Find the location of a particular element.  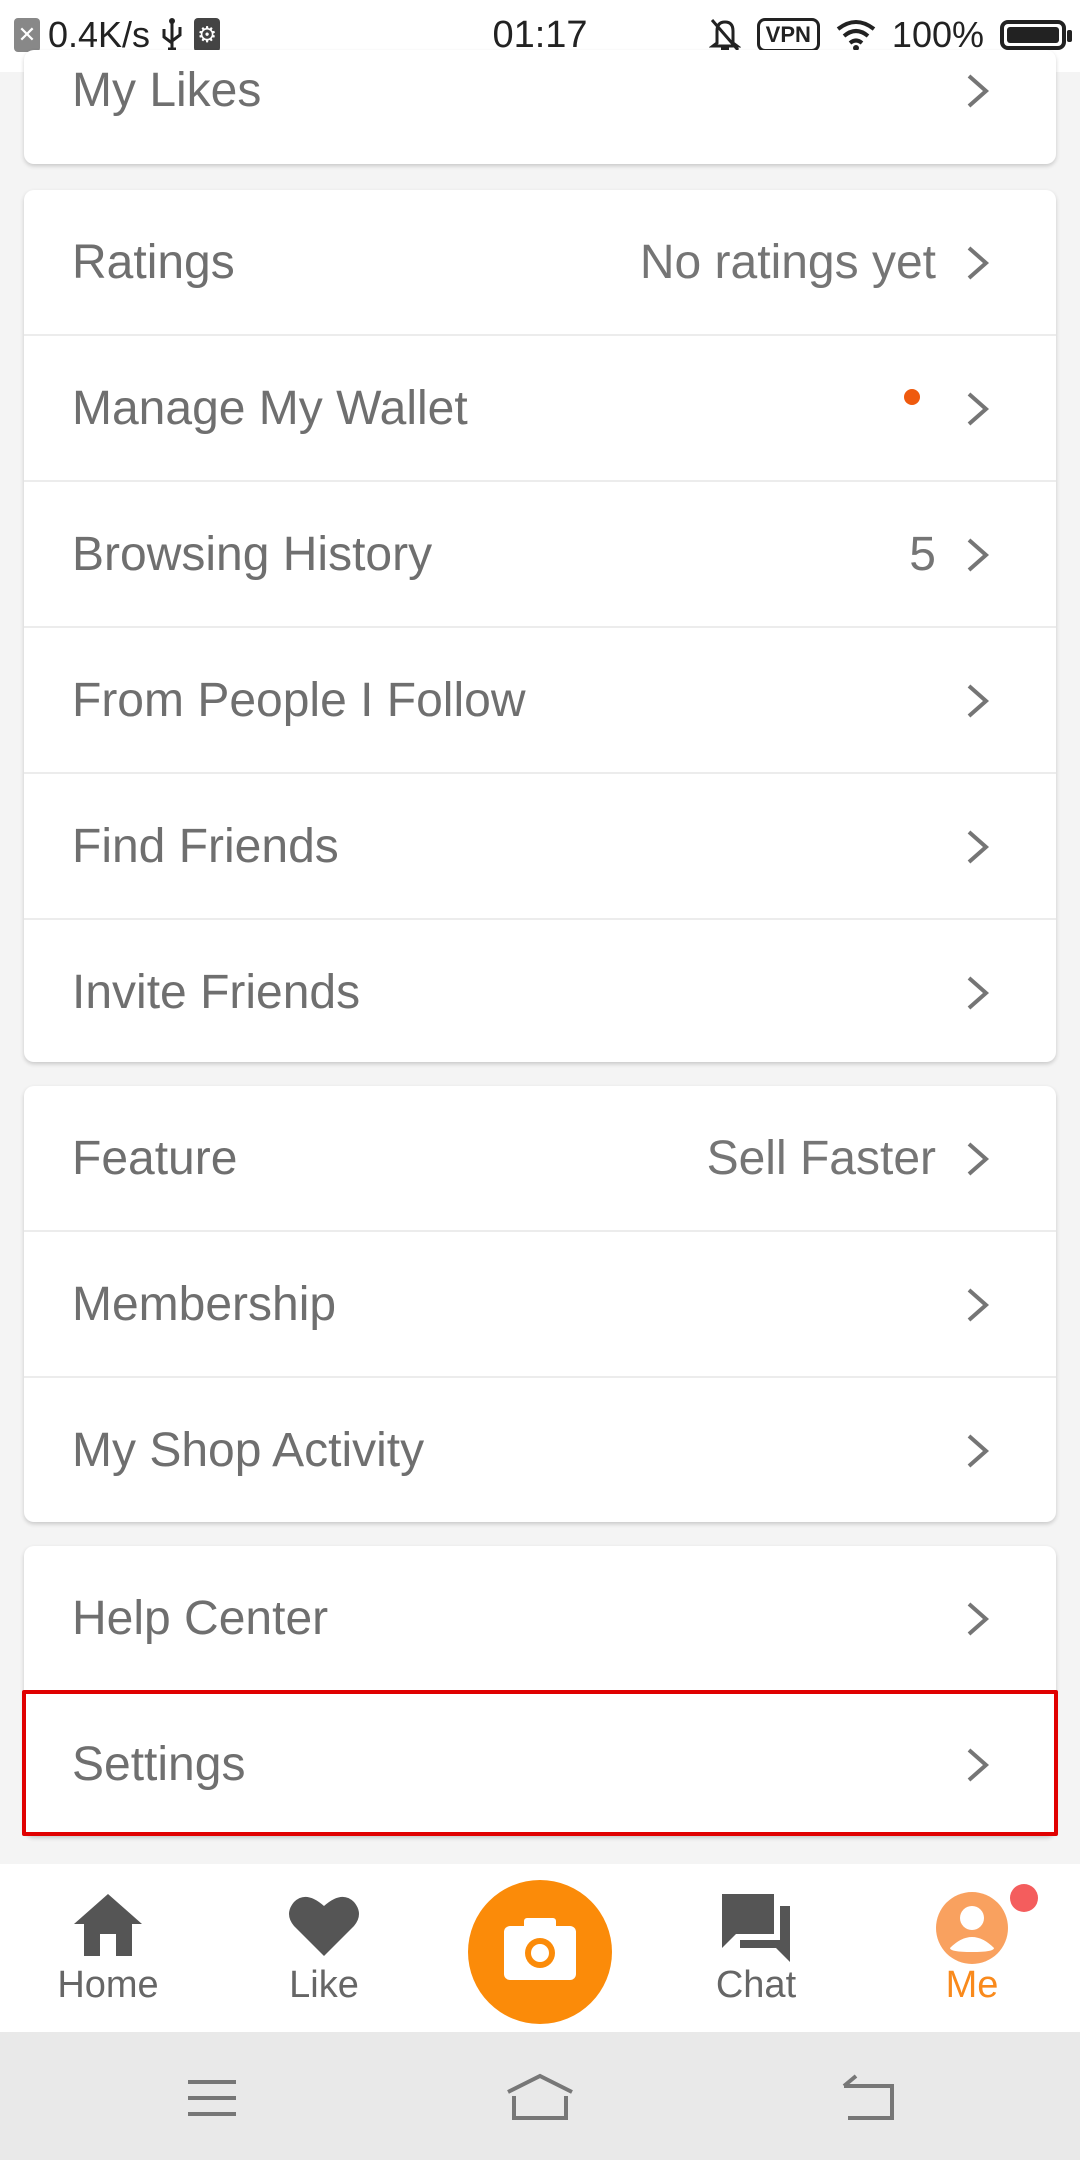

camera-icon is located at coordinates (540, 1949).